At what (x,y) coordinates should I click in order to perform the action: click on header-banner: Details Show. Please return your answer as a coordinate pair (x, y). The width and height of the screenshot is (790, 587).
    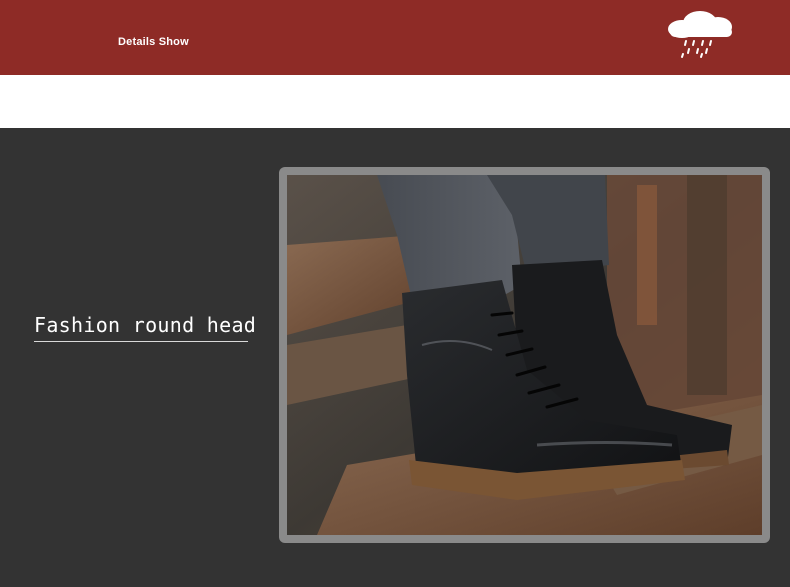
    Looking at the image, I should click on (395, 37).